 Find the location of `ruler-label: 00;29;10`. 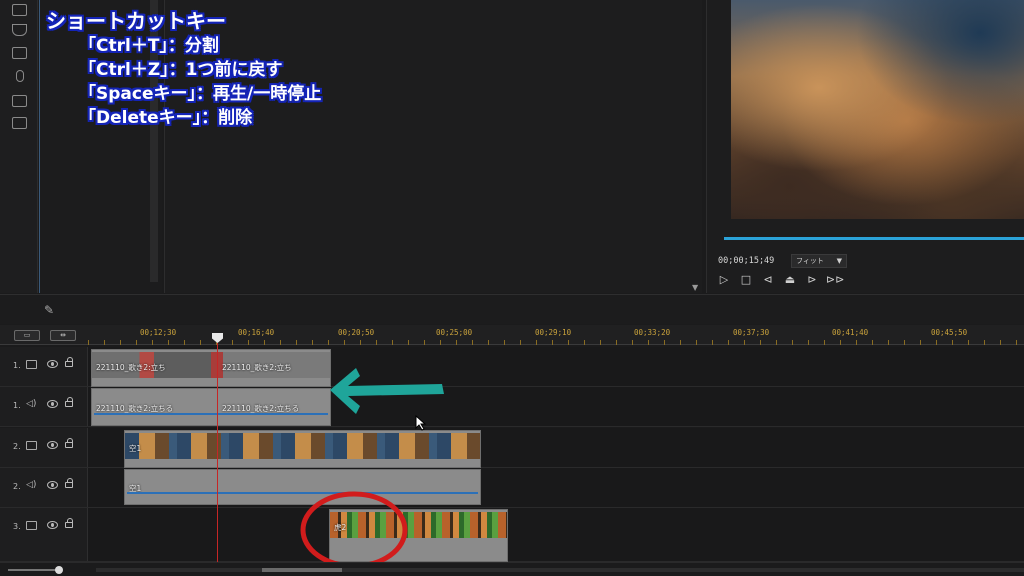

ruler-label: 00;29;10 is located at coordinates (553, 332).